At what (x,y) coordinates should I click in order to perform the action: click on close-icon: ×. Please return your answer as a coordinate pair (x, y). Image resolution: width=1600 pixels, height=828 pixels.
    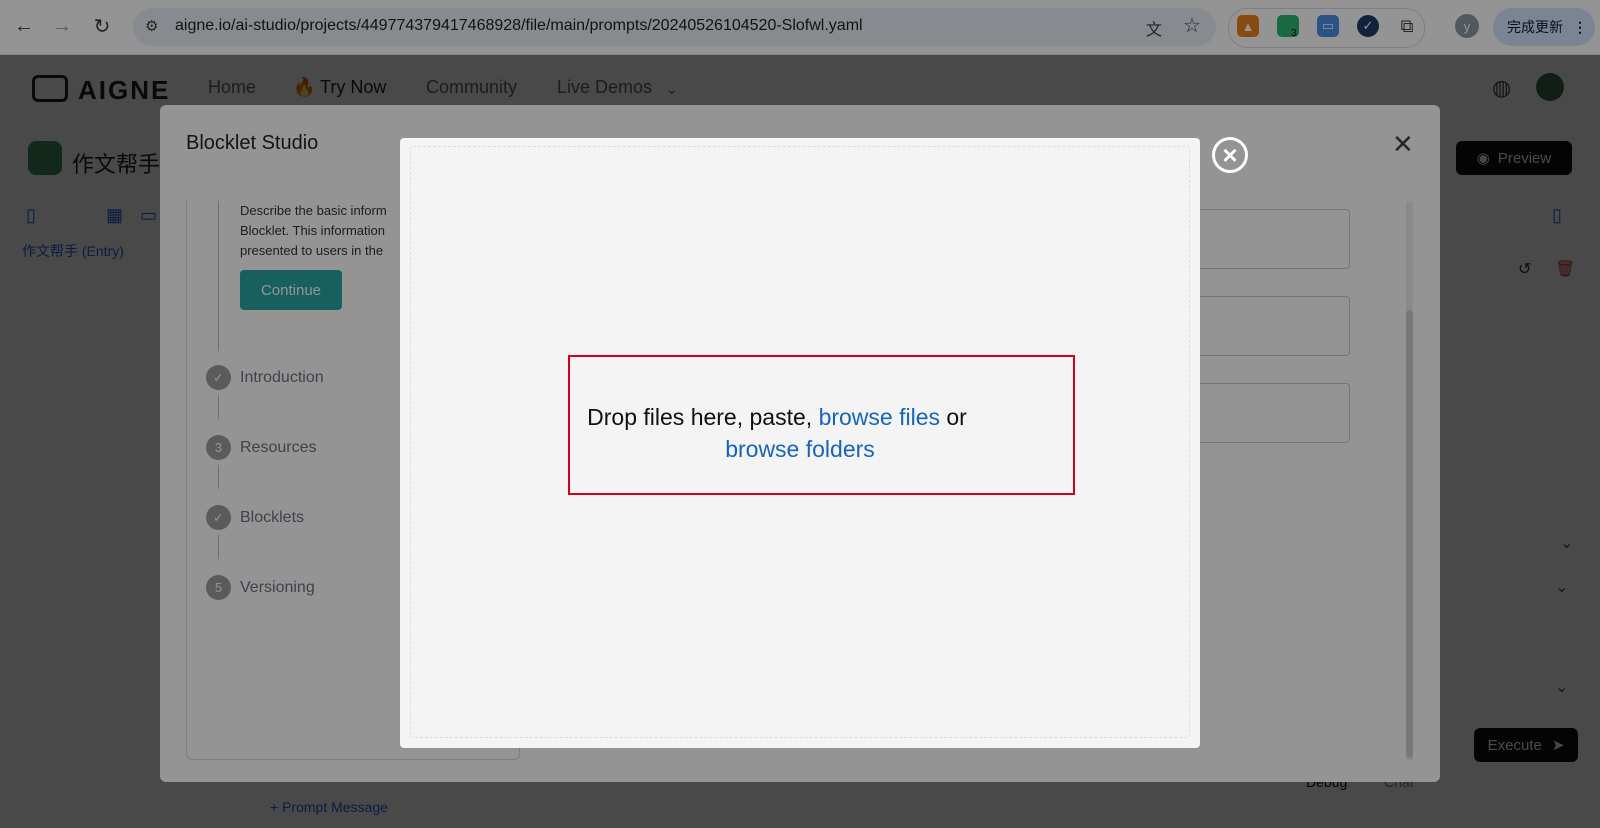
    Looking at the image, I should click on (1230, 155).